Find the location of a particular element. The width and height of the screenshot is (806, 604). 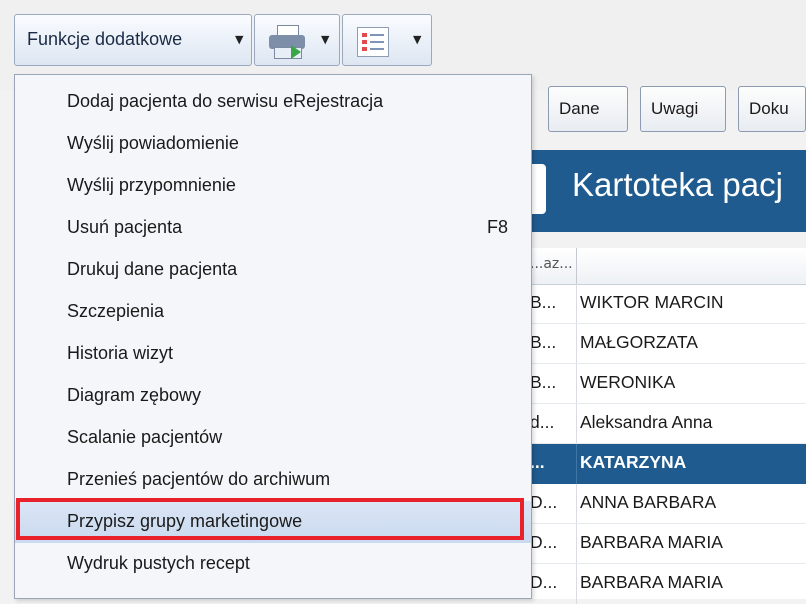

tab-label: Doku is located at coordinates (769, 108).